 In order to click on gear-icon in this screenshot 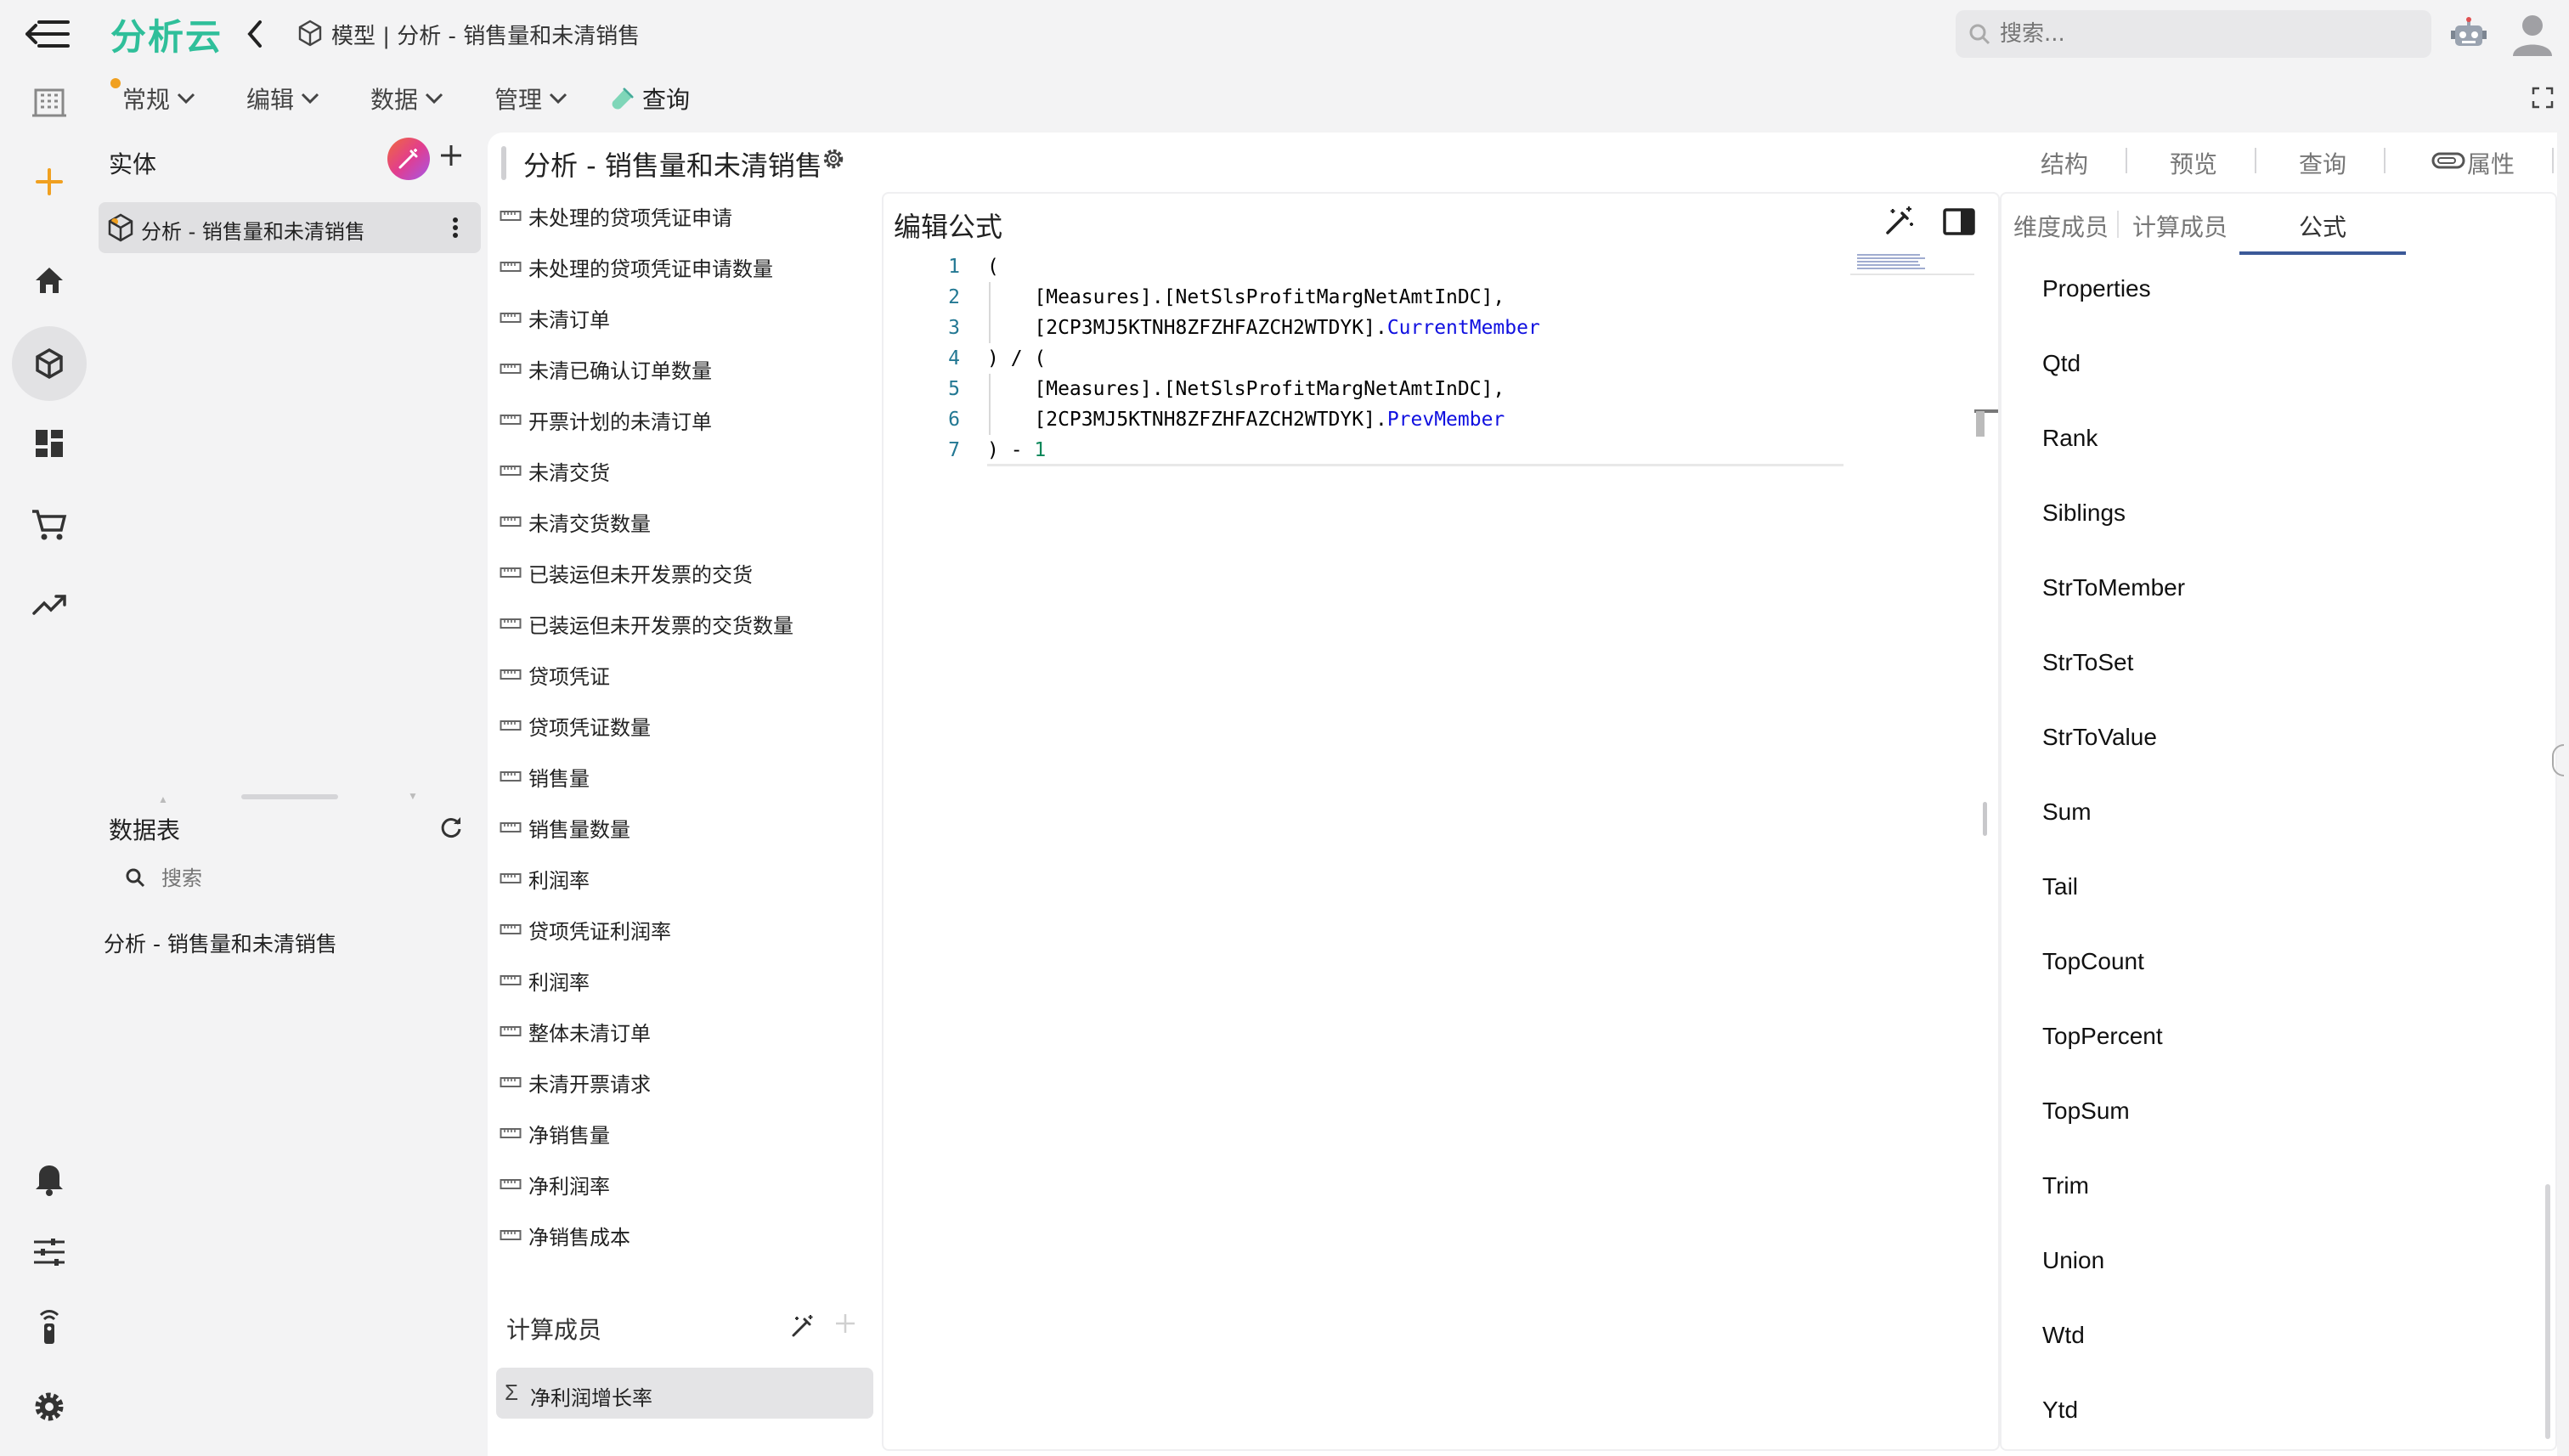, I will do `click(833, 159)`.